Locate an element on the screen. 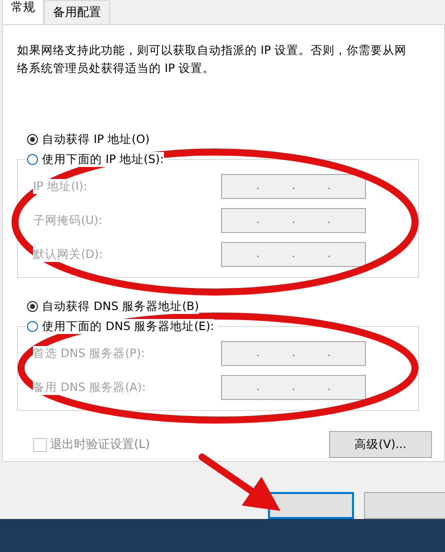  tab: 常规 is located at coordinates (23, 12).